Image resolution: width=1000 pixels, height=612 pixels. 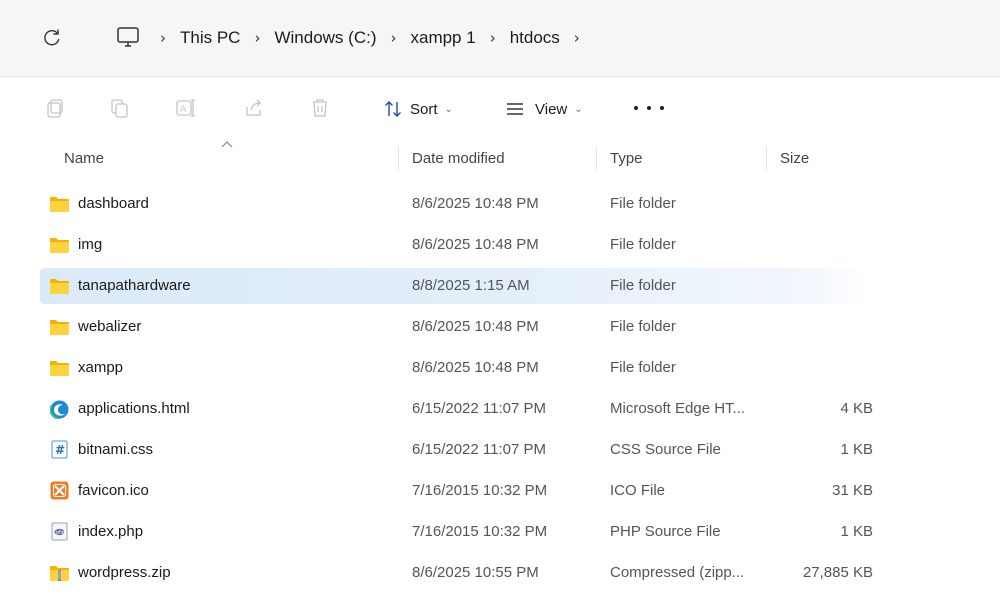 What do you see at coordinates (665, 531) in the screenshot?
I see `file-type: PHP Source File` at bounding box center [665, 531].